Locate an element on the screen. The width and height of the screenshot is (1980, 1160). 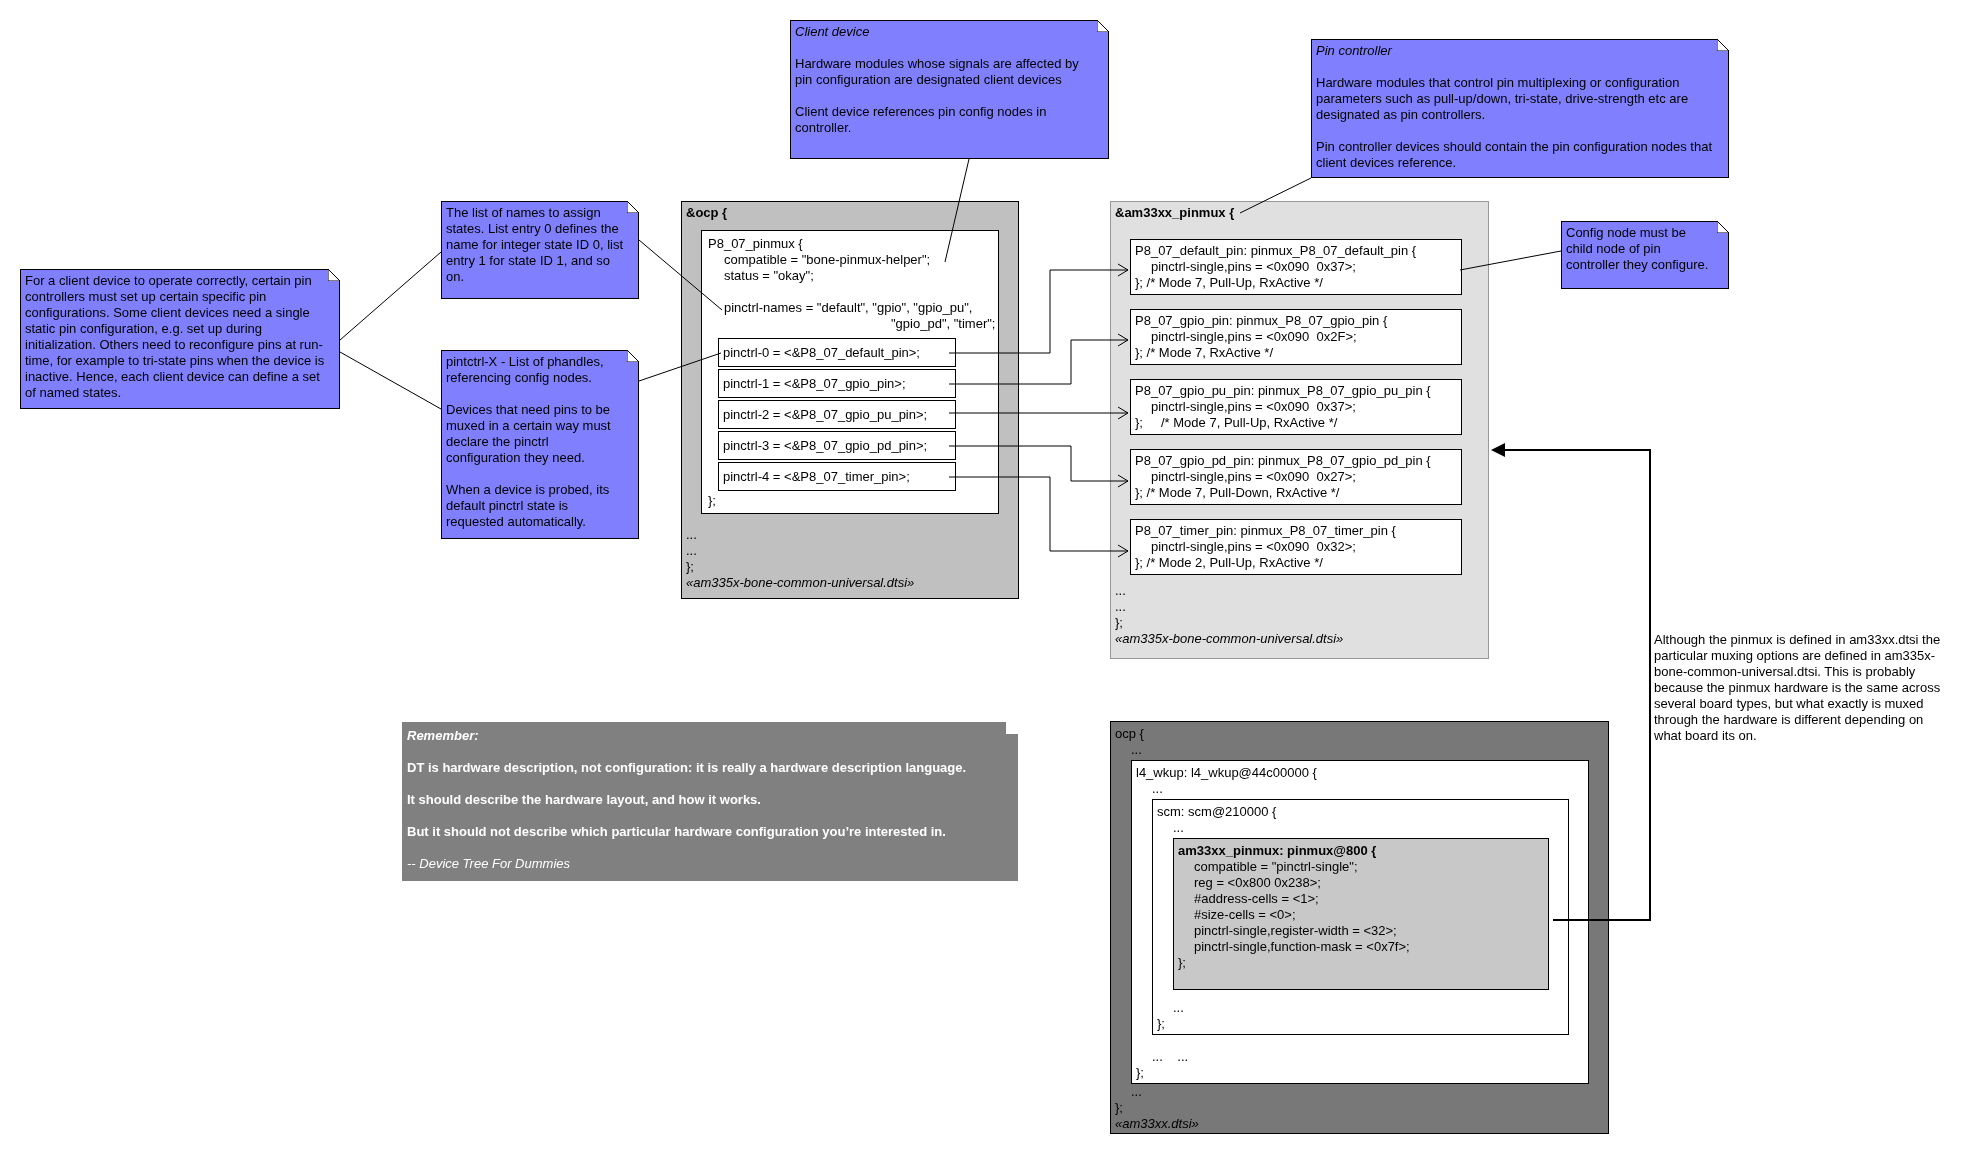
note-text: But it should not describe which particular hardware configuration you’re interested in. is located at coordinates (677, 832).